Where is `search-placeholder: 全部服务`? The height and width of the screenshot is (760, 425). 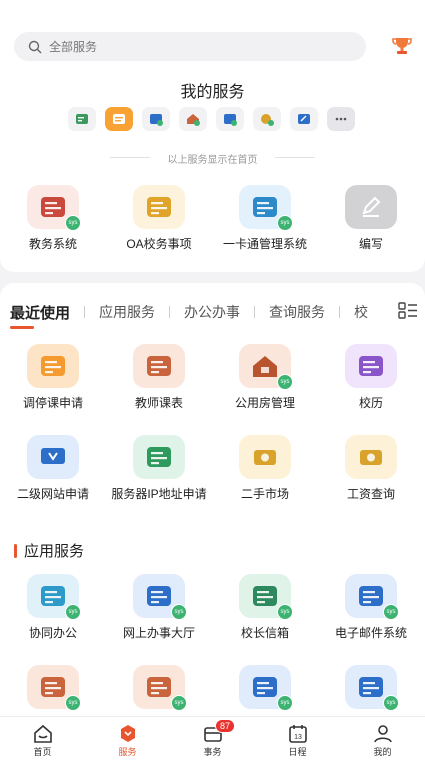
search-placeholder: 全部服务 is located at coordinates (73, 47).